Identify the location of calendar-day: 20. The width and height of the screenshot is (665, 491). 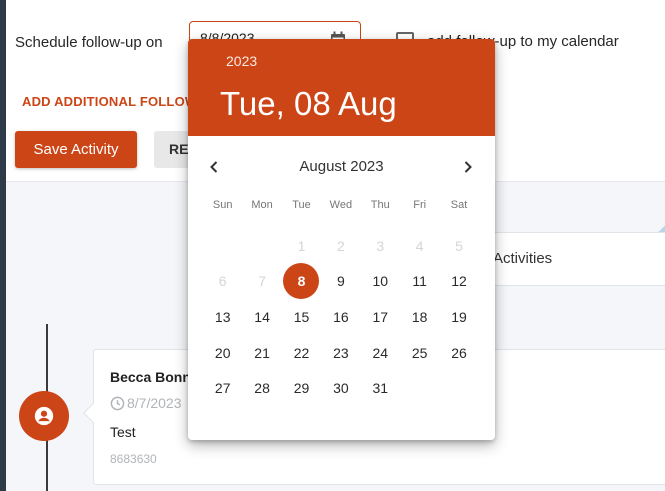
(222, 353).